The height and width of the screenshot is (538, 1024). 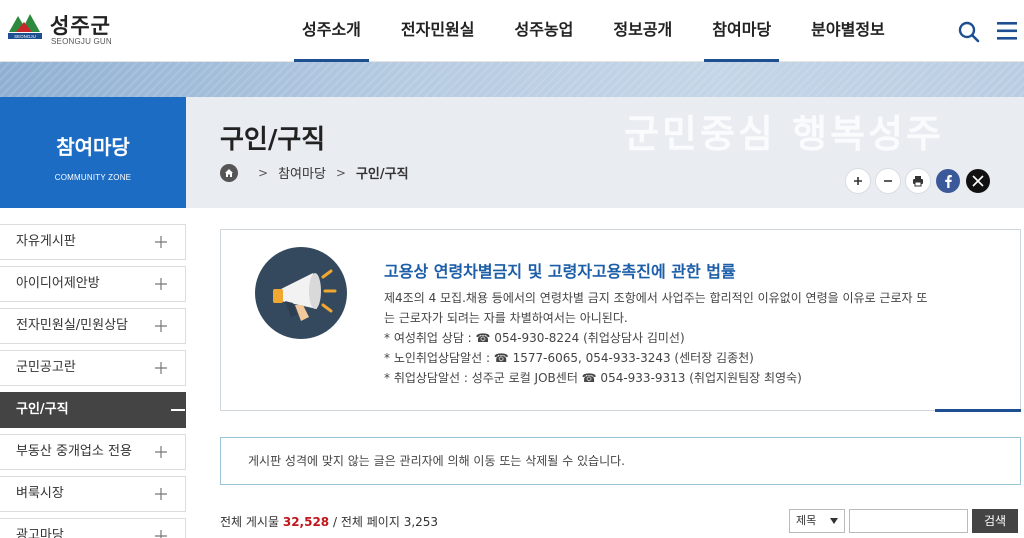 What do you see at coordinates (302, 172) in the screenshot?
I see `breadcrumb-item: 참여마당` at bounding box center [302, 172].